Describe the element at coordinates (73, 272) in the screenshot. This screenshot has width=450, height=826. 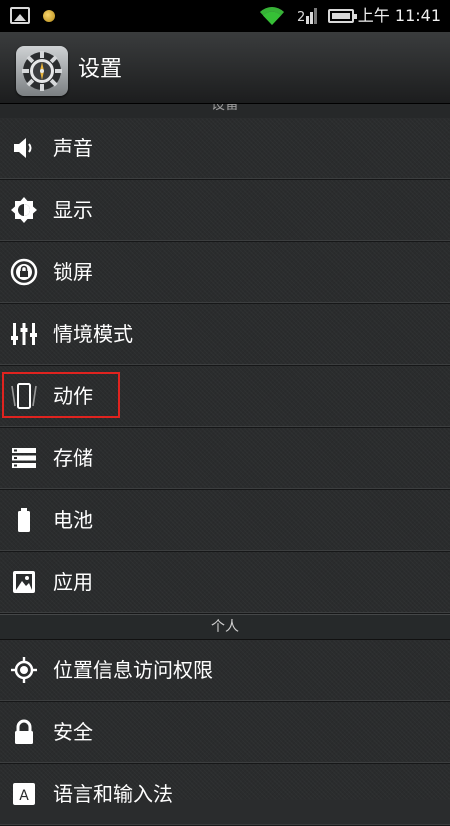
I see `settings-item-label: 锁屏` at that location.